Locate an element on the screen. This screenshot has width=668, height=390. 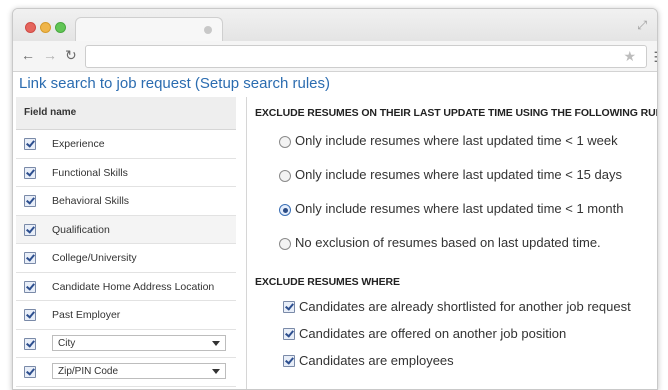
field-label: Candidate Home Address Location is located at coordinates (133, 286).